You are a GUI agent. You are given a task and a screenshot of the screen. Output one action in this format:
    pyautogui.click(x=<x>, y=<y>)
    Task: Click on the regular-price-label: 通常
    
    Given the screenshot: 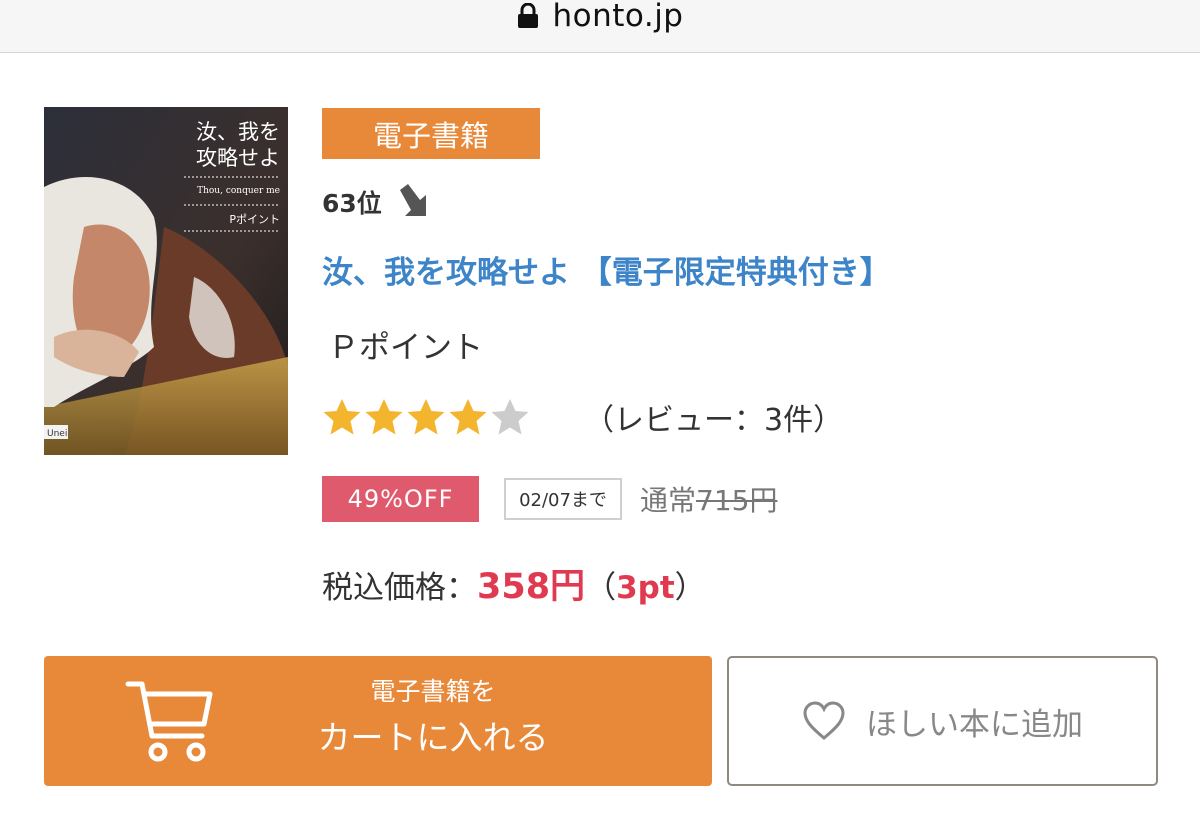 What is the action you would take?
    pyautogui.click(x=668, y=500)
    